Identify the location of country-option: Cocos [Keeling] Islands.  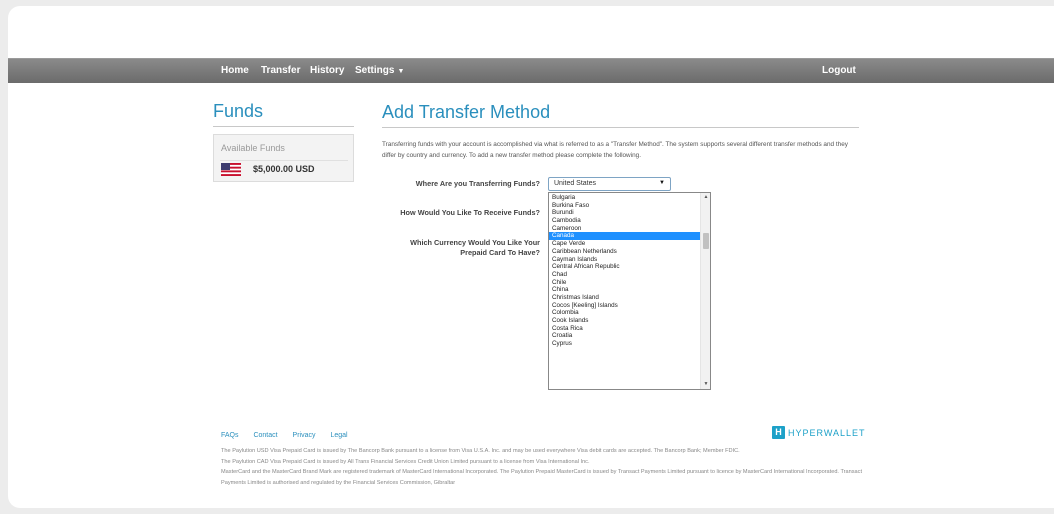
(625, 306).